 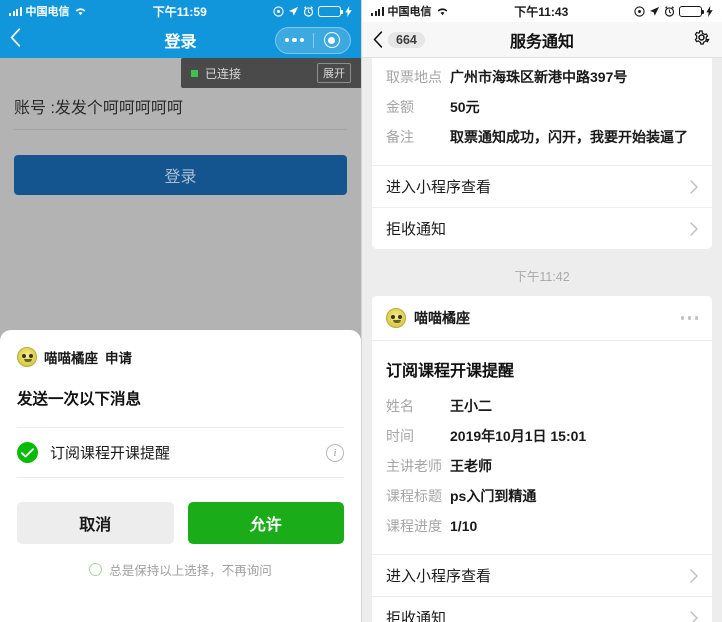 I want to click on connection-status-label: 已连接, so click(x=223, y=73).